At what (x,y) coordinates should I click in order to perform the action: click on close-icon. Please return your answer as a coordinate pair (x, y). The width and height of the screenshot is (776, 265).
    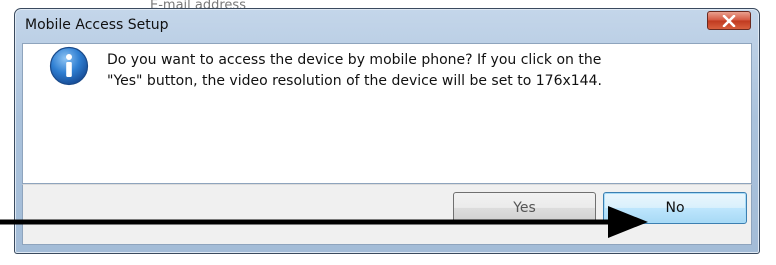
    Looking at the image, I should click on (729, 20).